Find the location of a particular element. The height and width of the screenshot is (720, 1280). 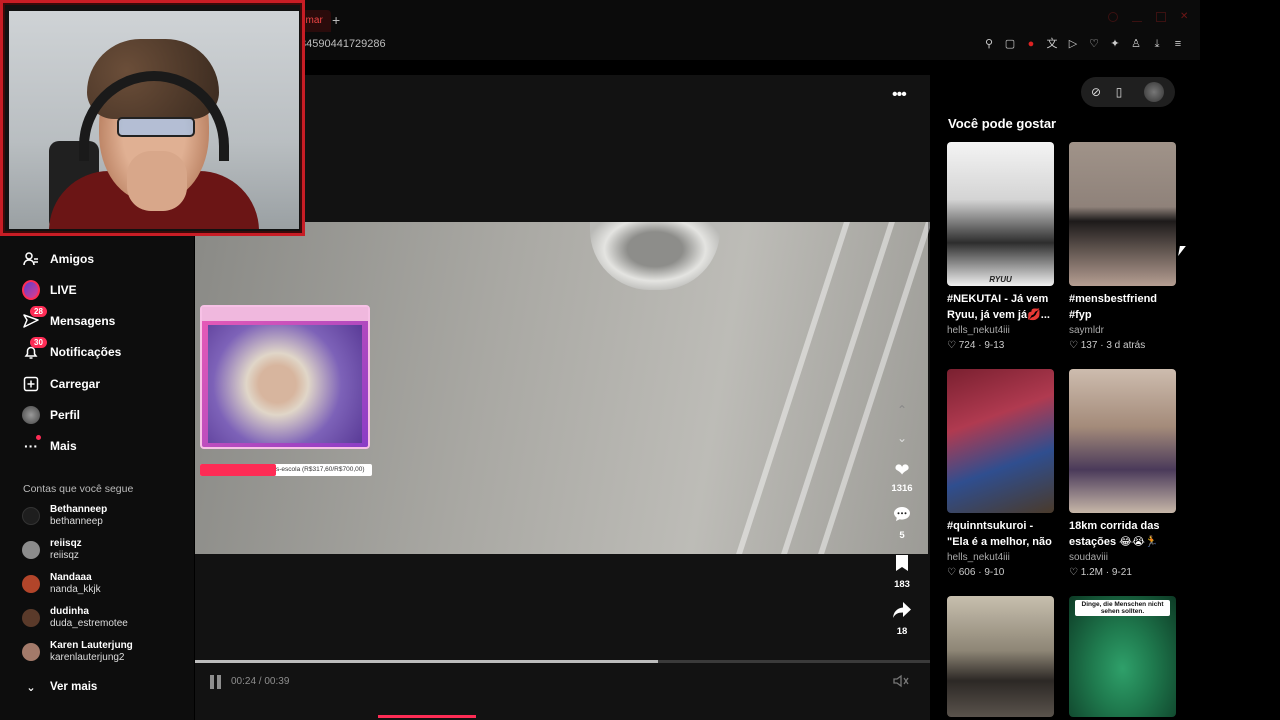

volume-icon is located at coordinates (901, 682).